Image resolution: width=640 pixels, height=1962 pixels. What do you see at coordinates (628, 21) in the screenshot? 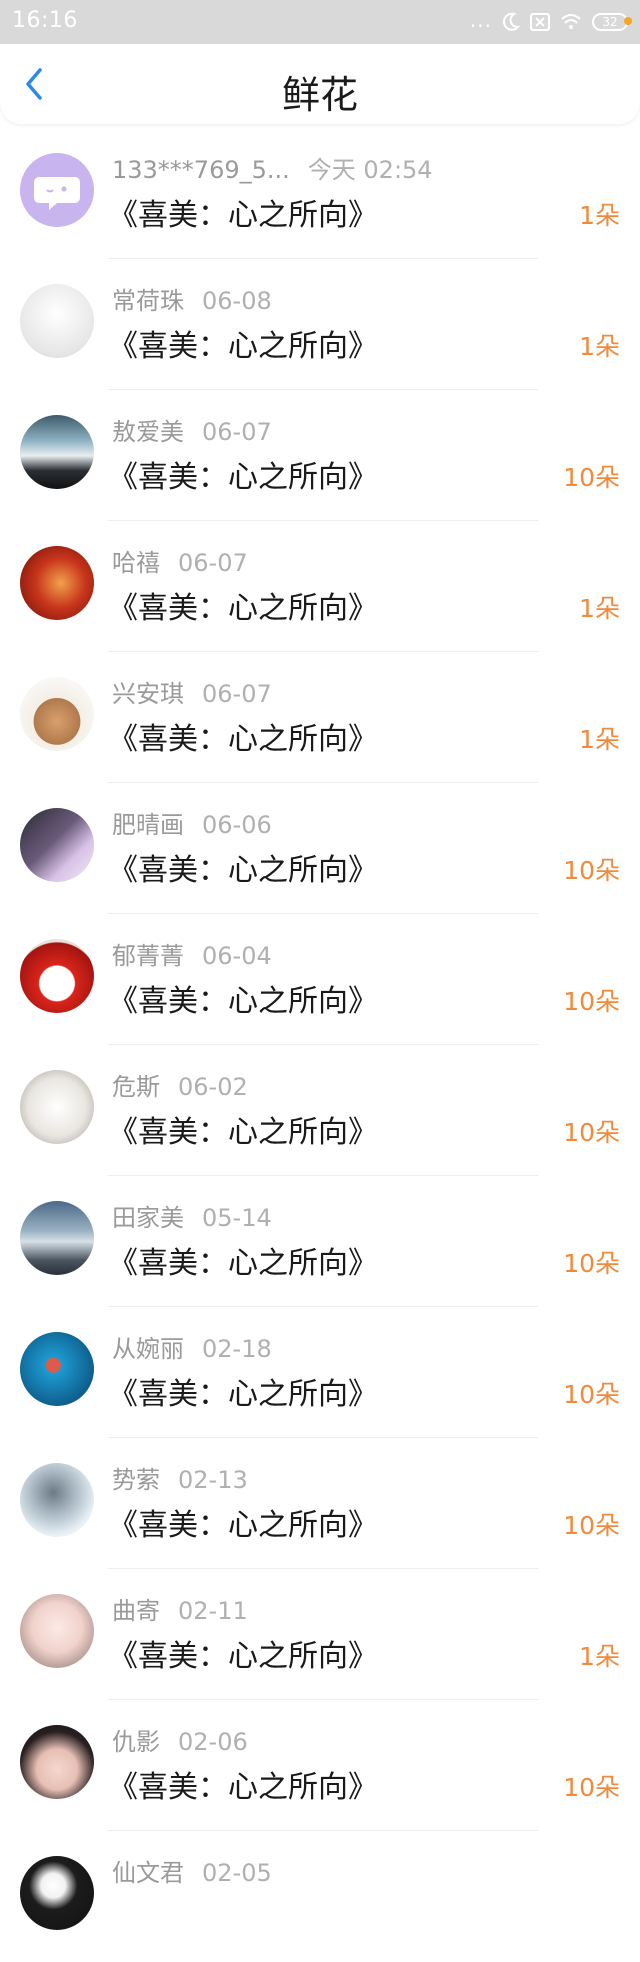
I see `battery-charge-dot` at bounding box center [628, 21].